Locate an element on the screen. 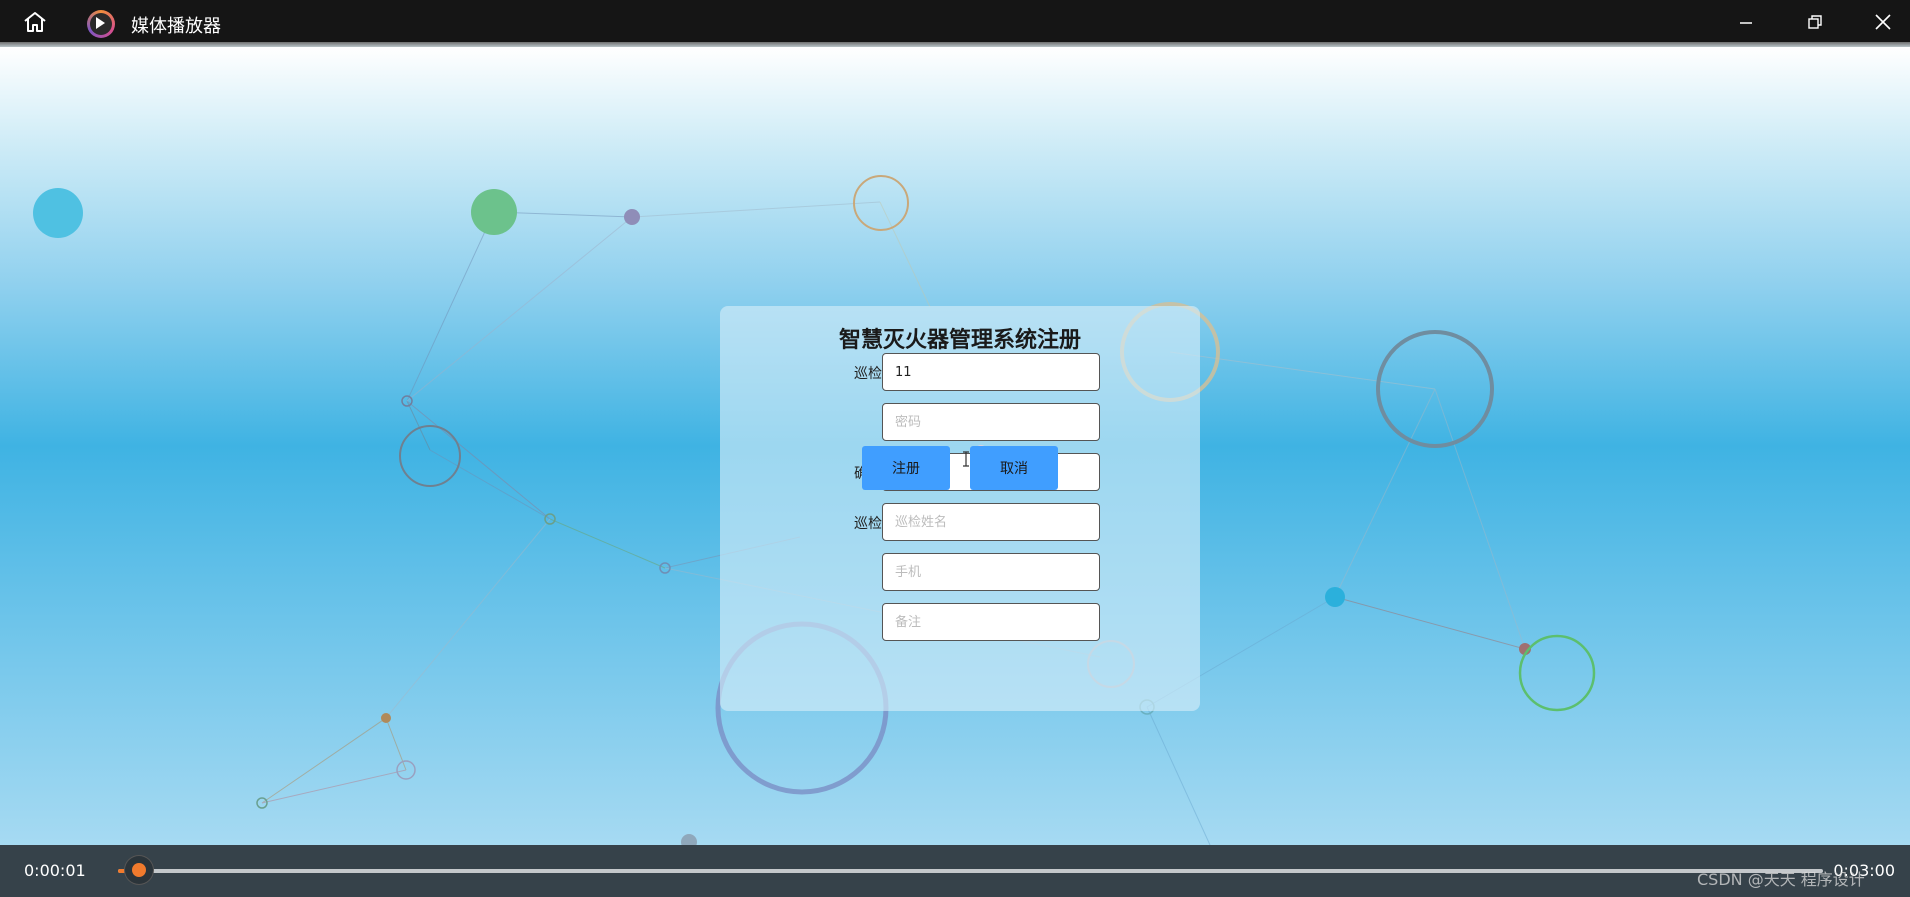  restore-icon is located at coordinates (1815, 22).